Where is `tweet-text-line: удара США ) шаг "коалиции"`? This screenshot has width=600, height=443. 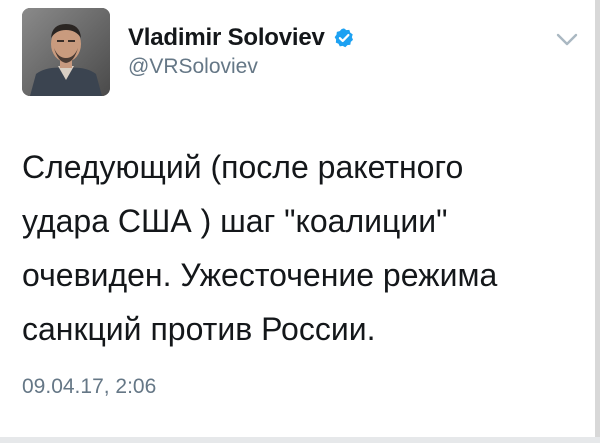
tweet-text-line: удара США ) шаг "коалиции" is located at coordinates (235, 221).